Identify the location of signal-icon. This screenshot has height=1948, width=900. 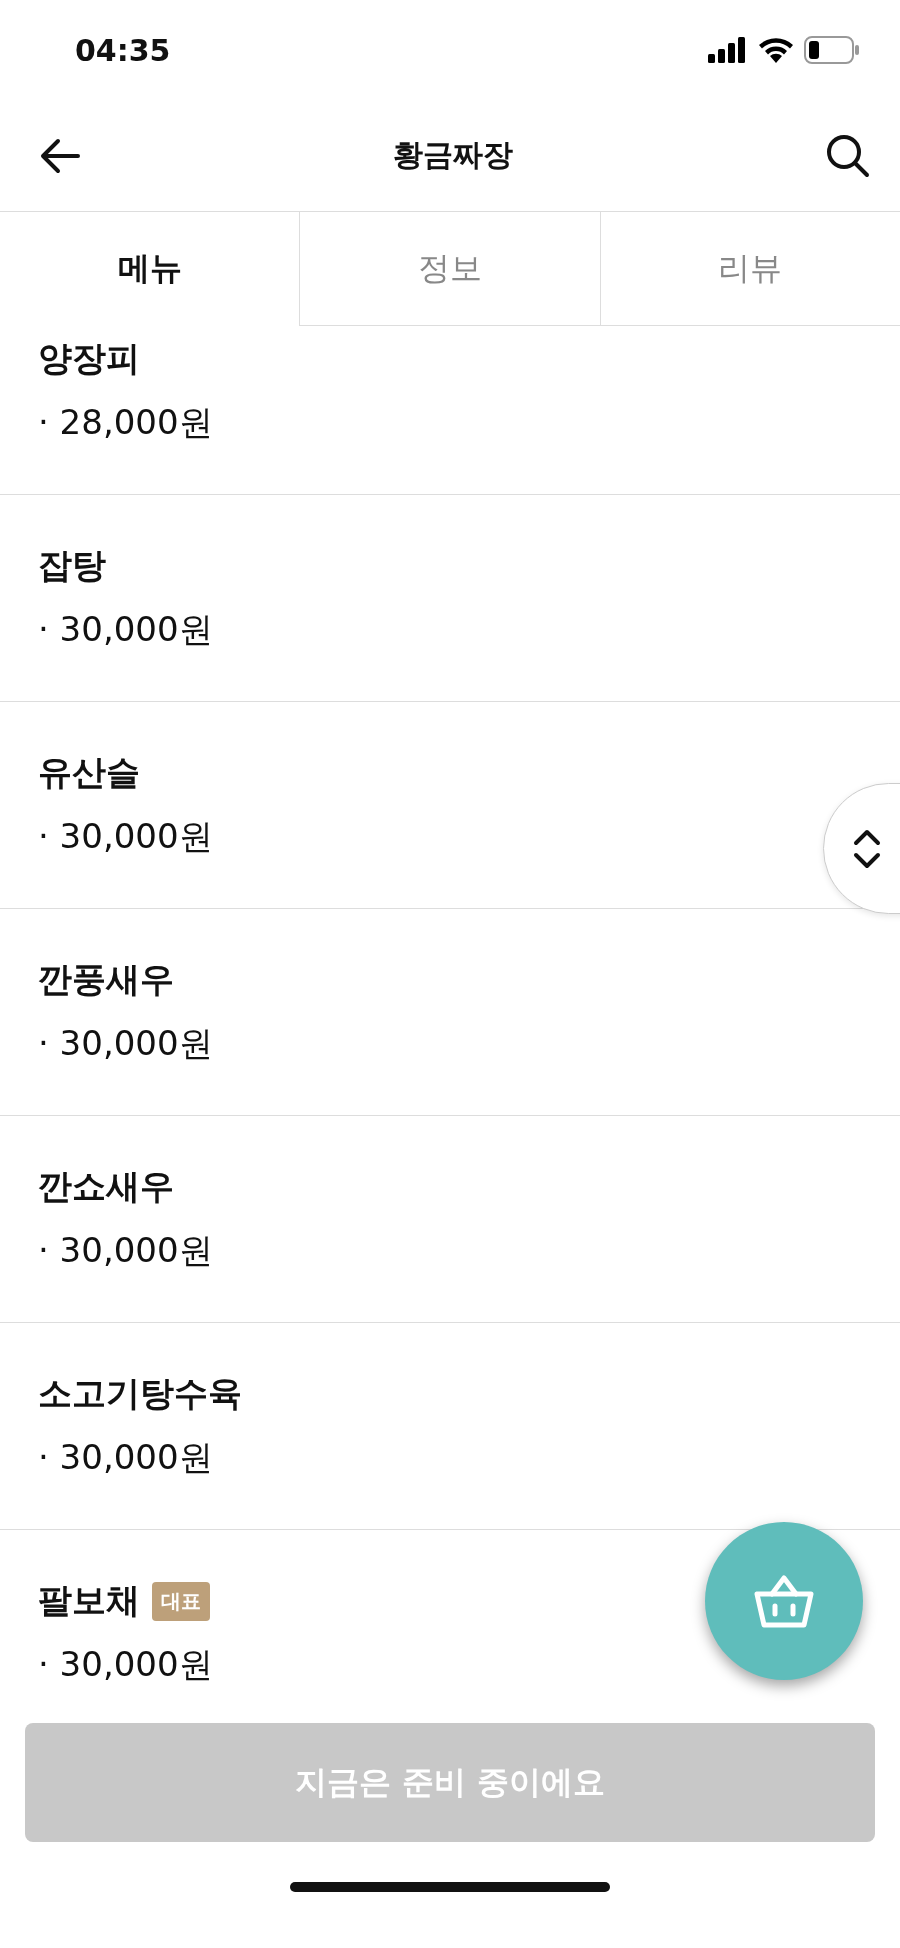
(728, 50).